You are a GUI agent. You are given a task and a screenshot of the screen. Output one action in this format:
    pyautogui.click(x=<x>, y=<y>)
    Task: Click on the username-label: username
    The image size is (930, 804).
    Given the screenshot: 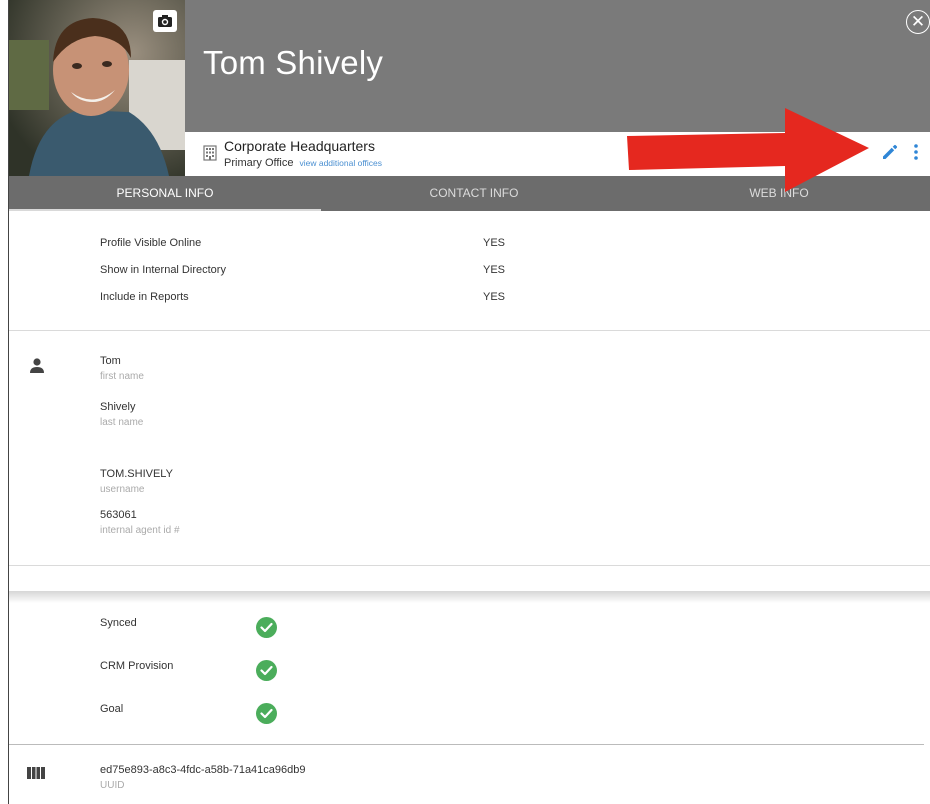 What is the action you would take?
    pyautogui.click(x=122, y=489)
    